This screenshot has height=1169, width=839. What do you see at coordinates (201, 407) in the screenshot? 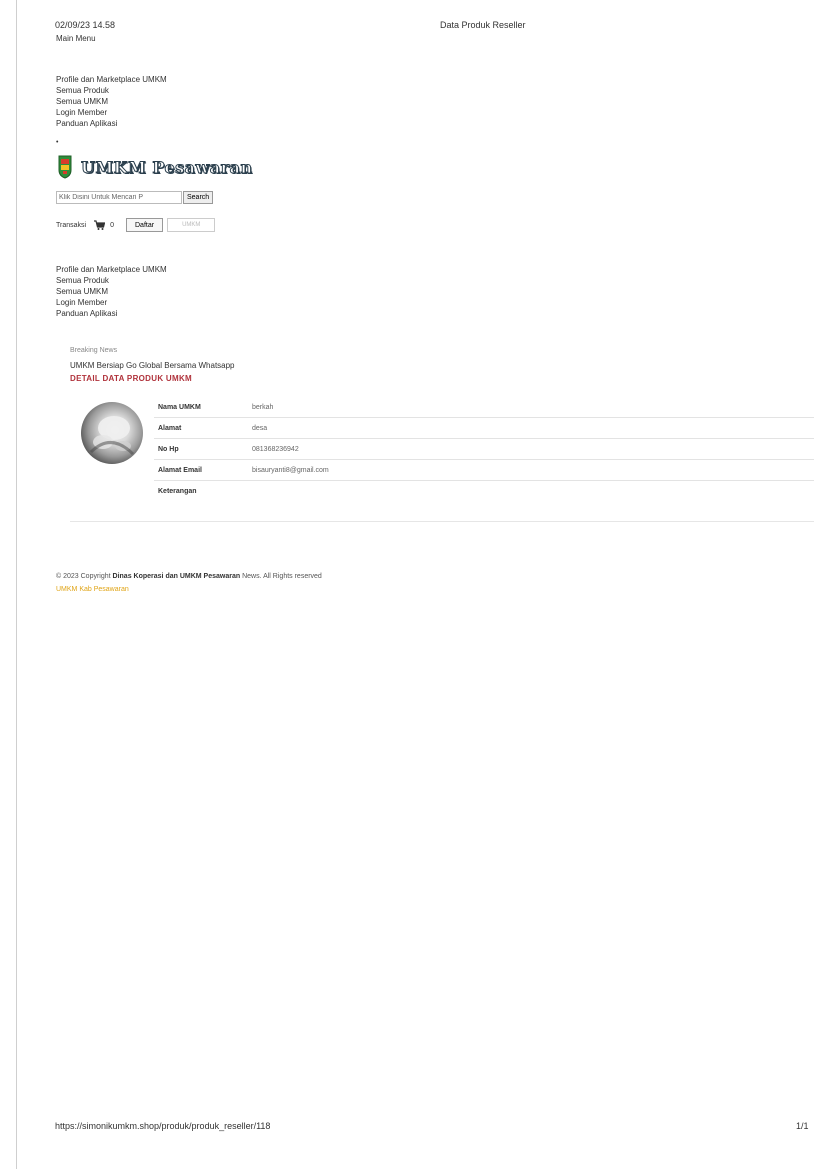
I see `detail-label: Nama UMKM` at bounding box center [201, 407].